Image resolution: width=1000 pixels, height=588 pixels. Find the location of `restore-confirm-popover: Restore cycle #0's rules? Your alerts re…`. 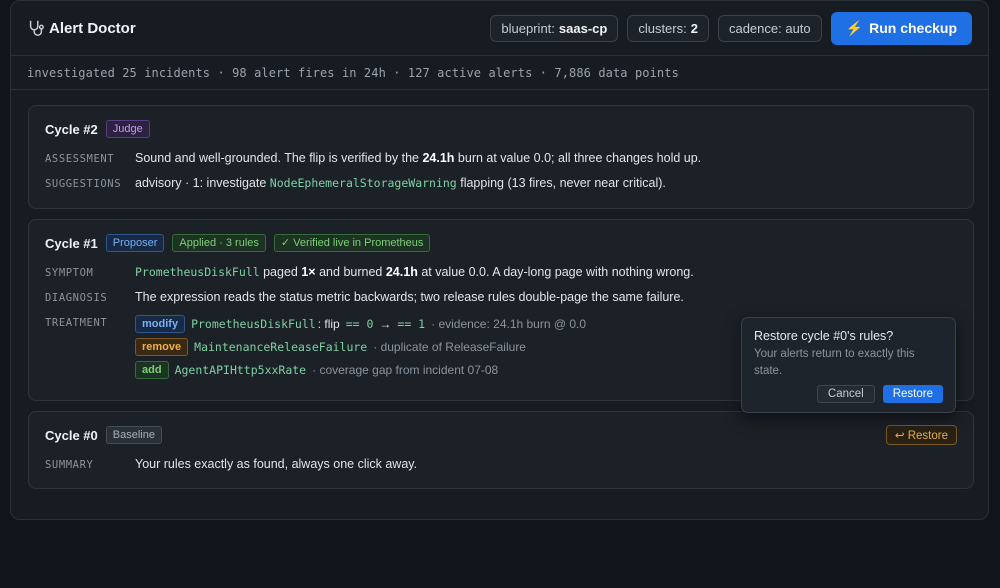

restore-confirm-popover: Restore cycle #0's rules? Your alerts re… is located at coordinates (848, 365).